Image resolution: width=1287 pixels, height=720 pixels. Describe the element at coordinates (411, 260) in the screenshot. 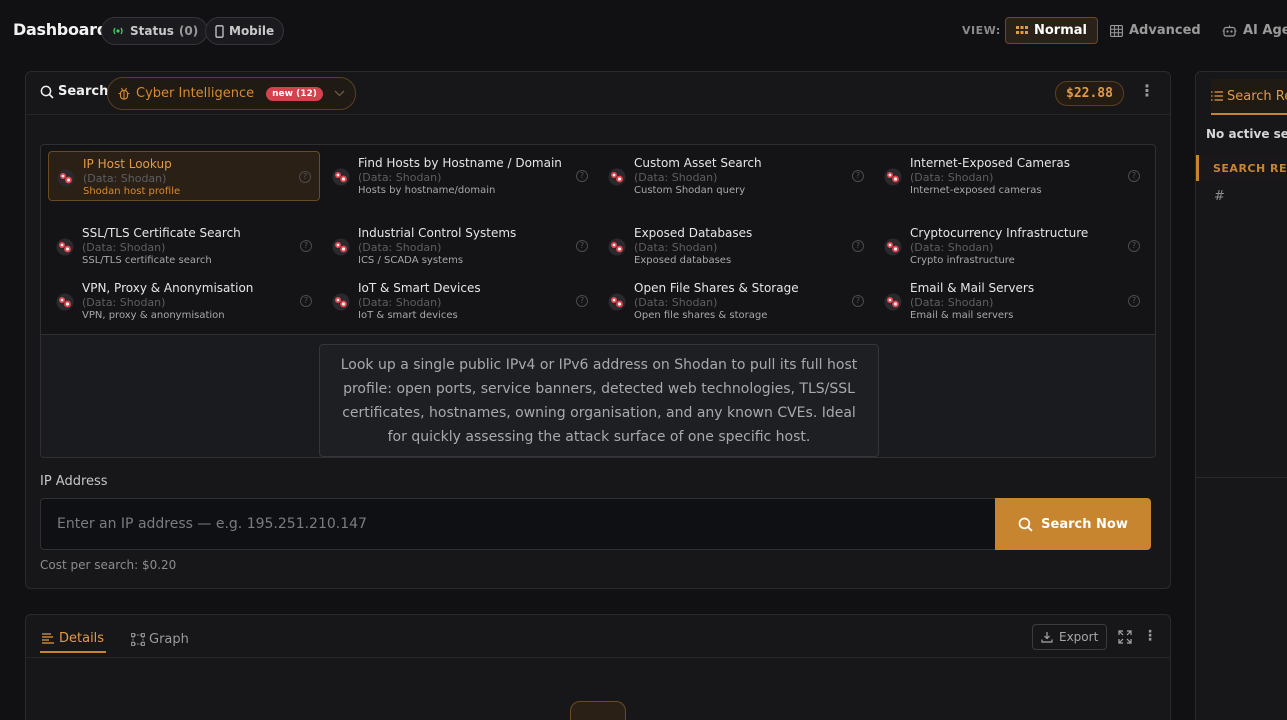

I see `tool-subtitle: ICS / SCADA systems` at that location.